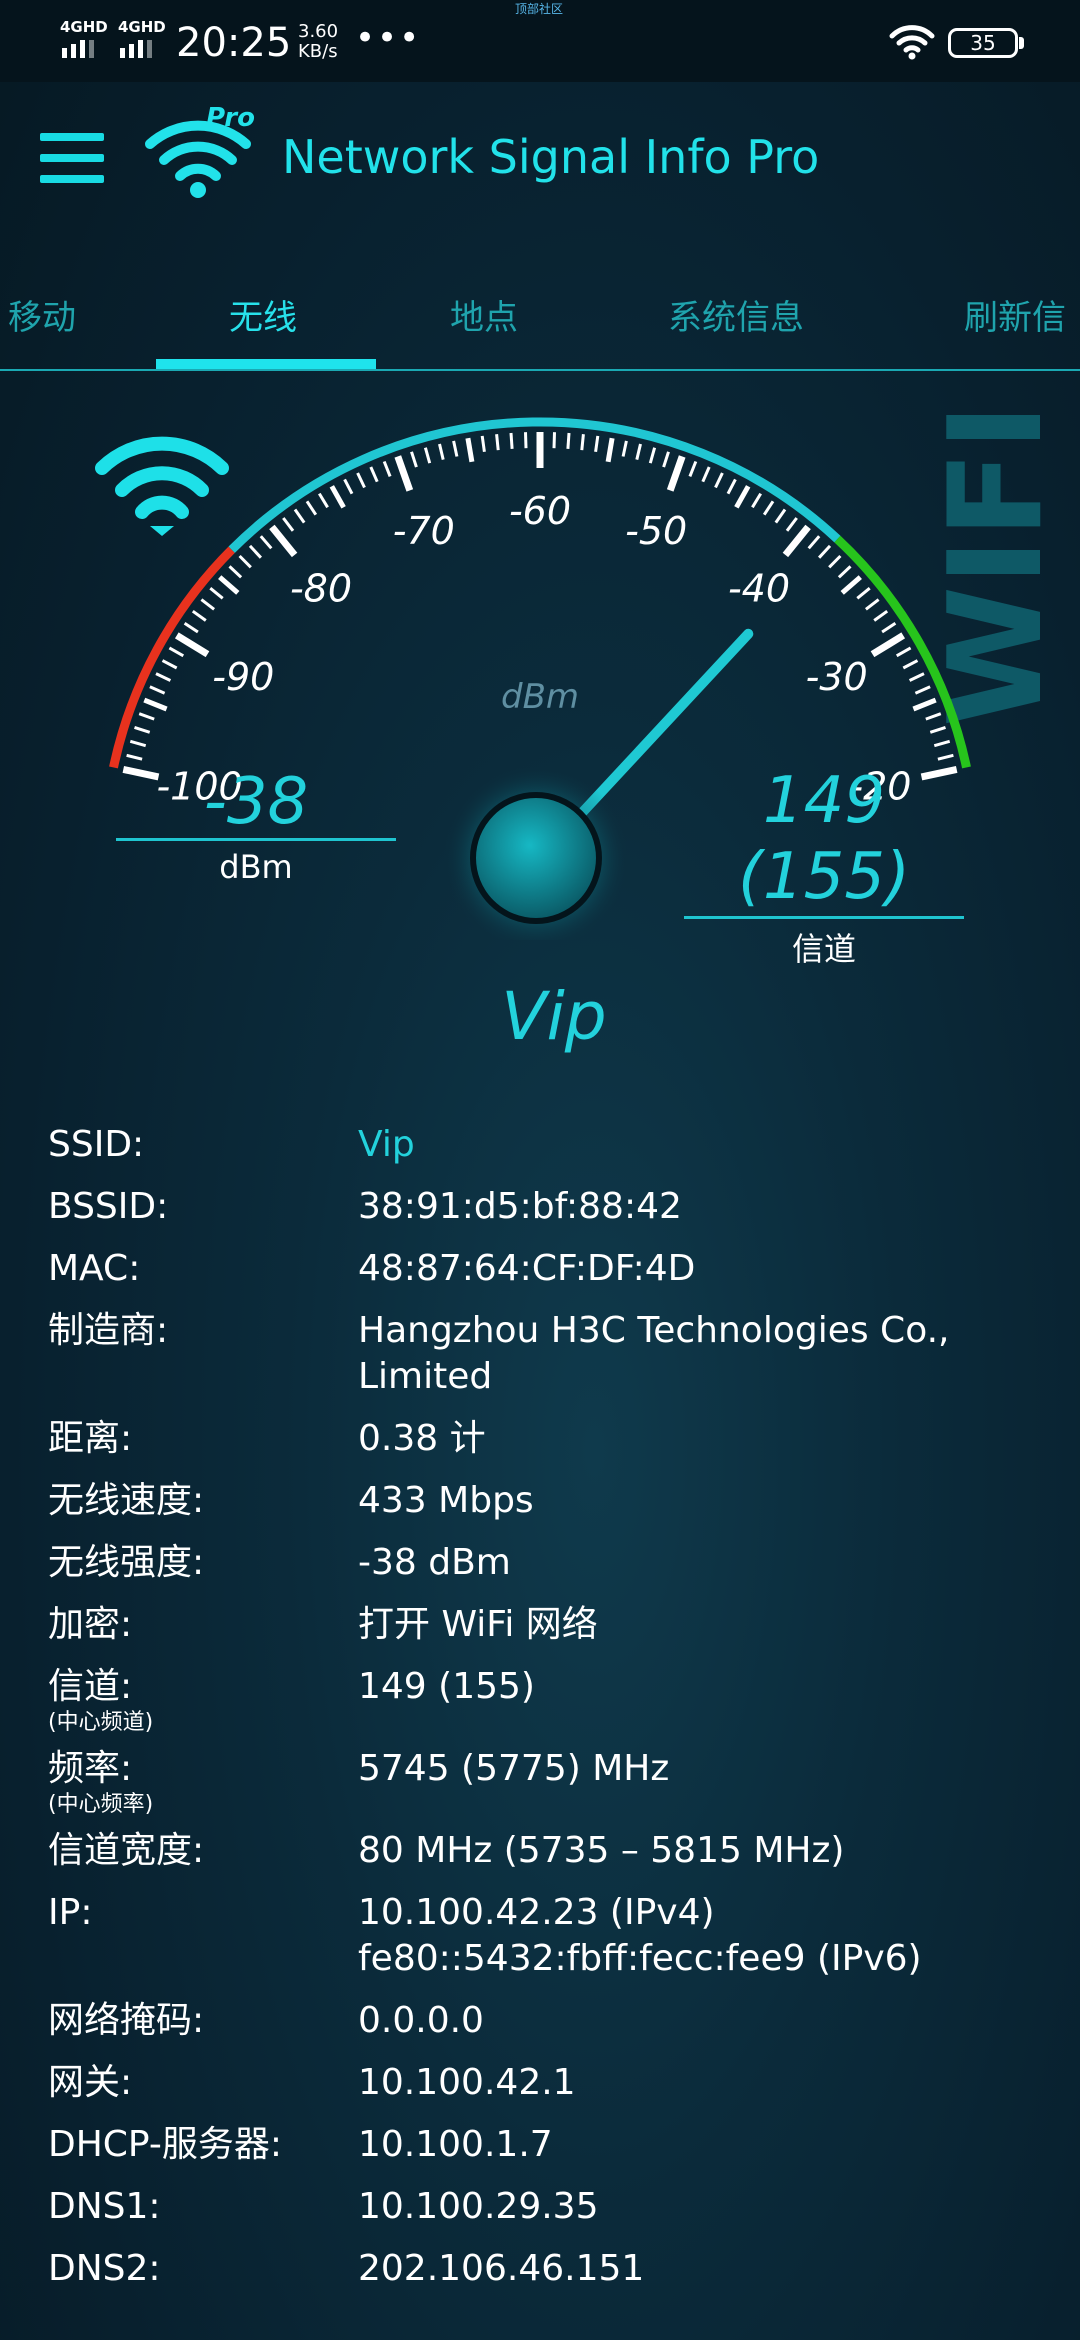 This screenshot has height=2340, width=1080. What do you see at coordinates (179, 1145) in the screenshot?
I see `info-key: SSID:` at bounding box center [179, 1145].